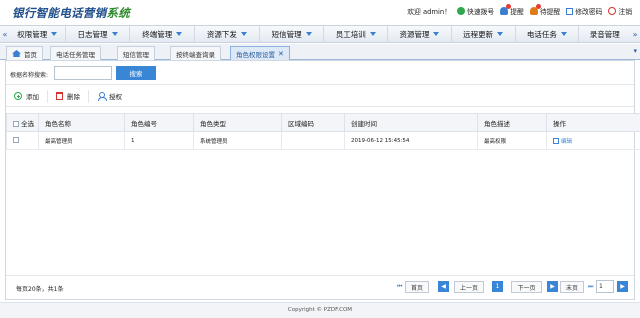  What do you see at coordinates (159, 122) in the screenshot?
I see `header-role-code: 角色编号` at bounding box center [159, 122].